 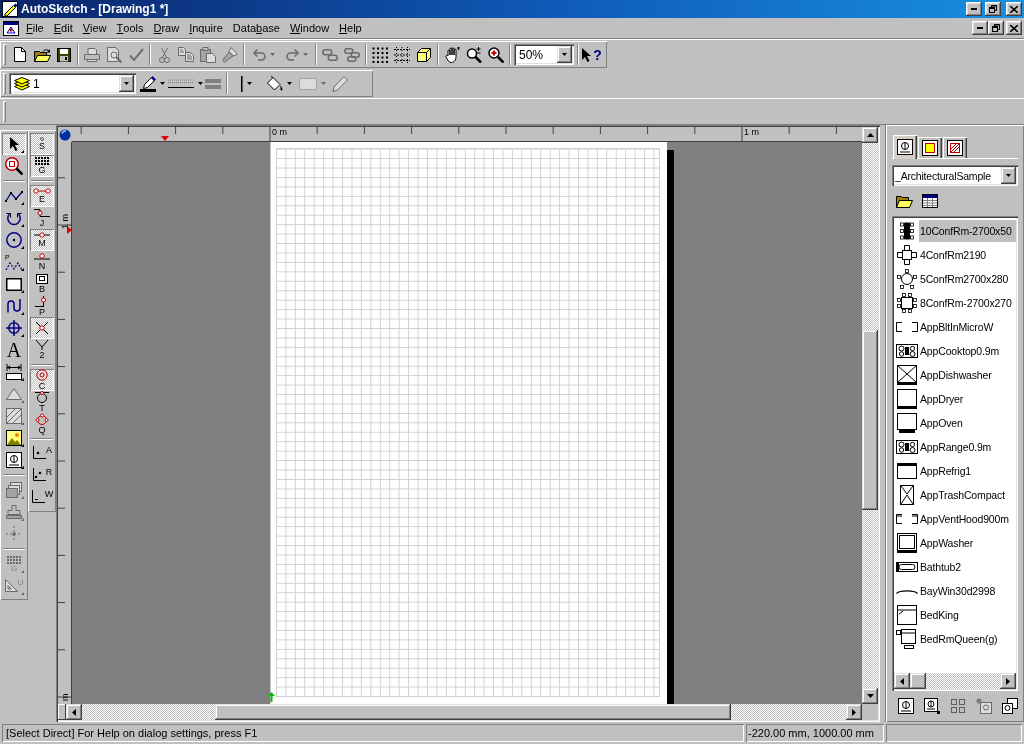 What do you see at coordinates (11, 28) in the screenshot?
I see `document-icon` at bounding box center [11, 28].